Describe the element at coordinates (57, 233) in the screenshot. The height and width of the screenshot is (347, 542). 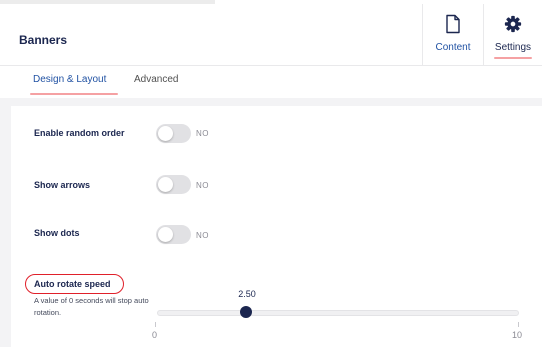
I see `show-dots-label: Show dots` at that location.